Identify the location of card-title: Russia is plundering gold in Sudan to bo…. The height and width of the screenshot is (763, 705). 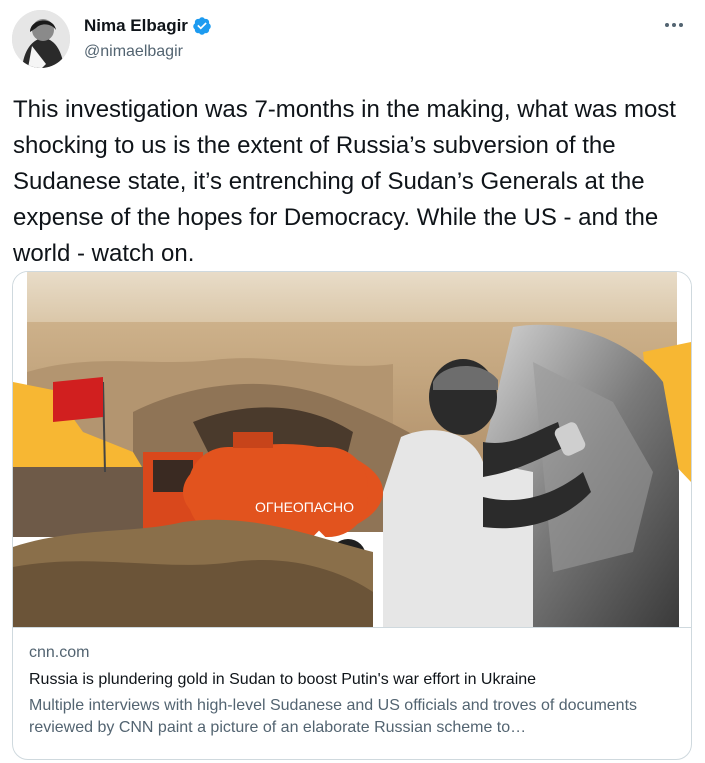
(283, 679).